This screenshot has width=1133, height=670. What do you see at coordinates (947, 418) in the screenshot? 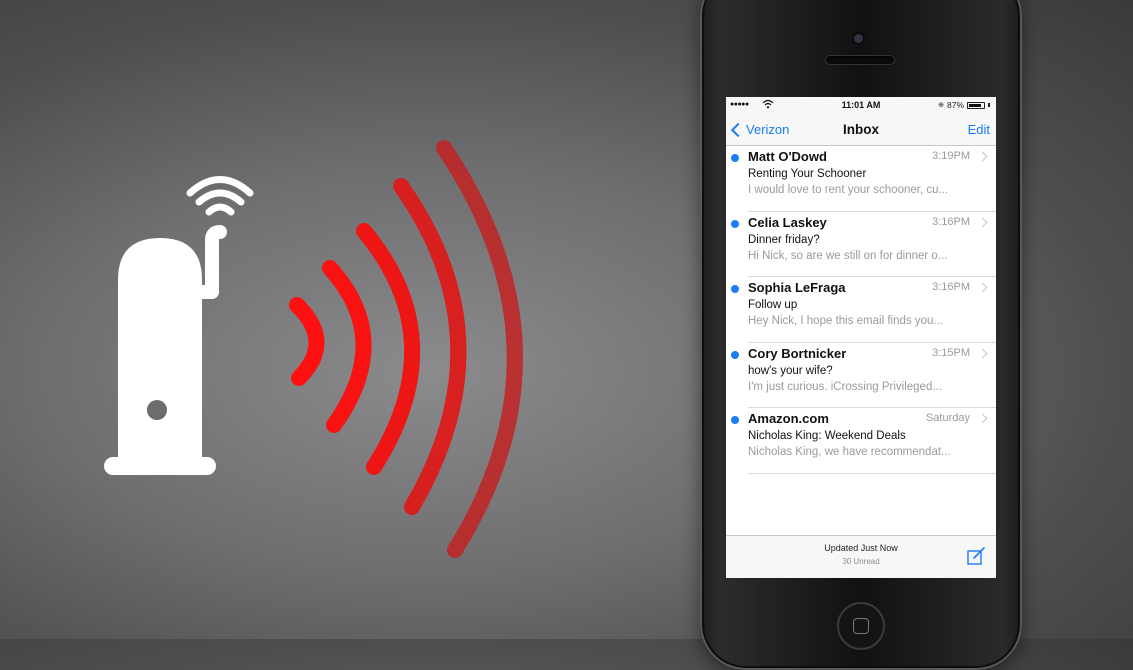
I see `message-time: Saturday` at bounding box center [947, 418].